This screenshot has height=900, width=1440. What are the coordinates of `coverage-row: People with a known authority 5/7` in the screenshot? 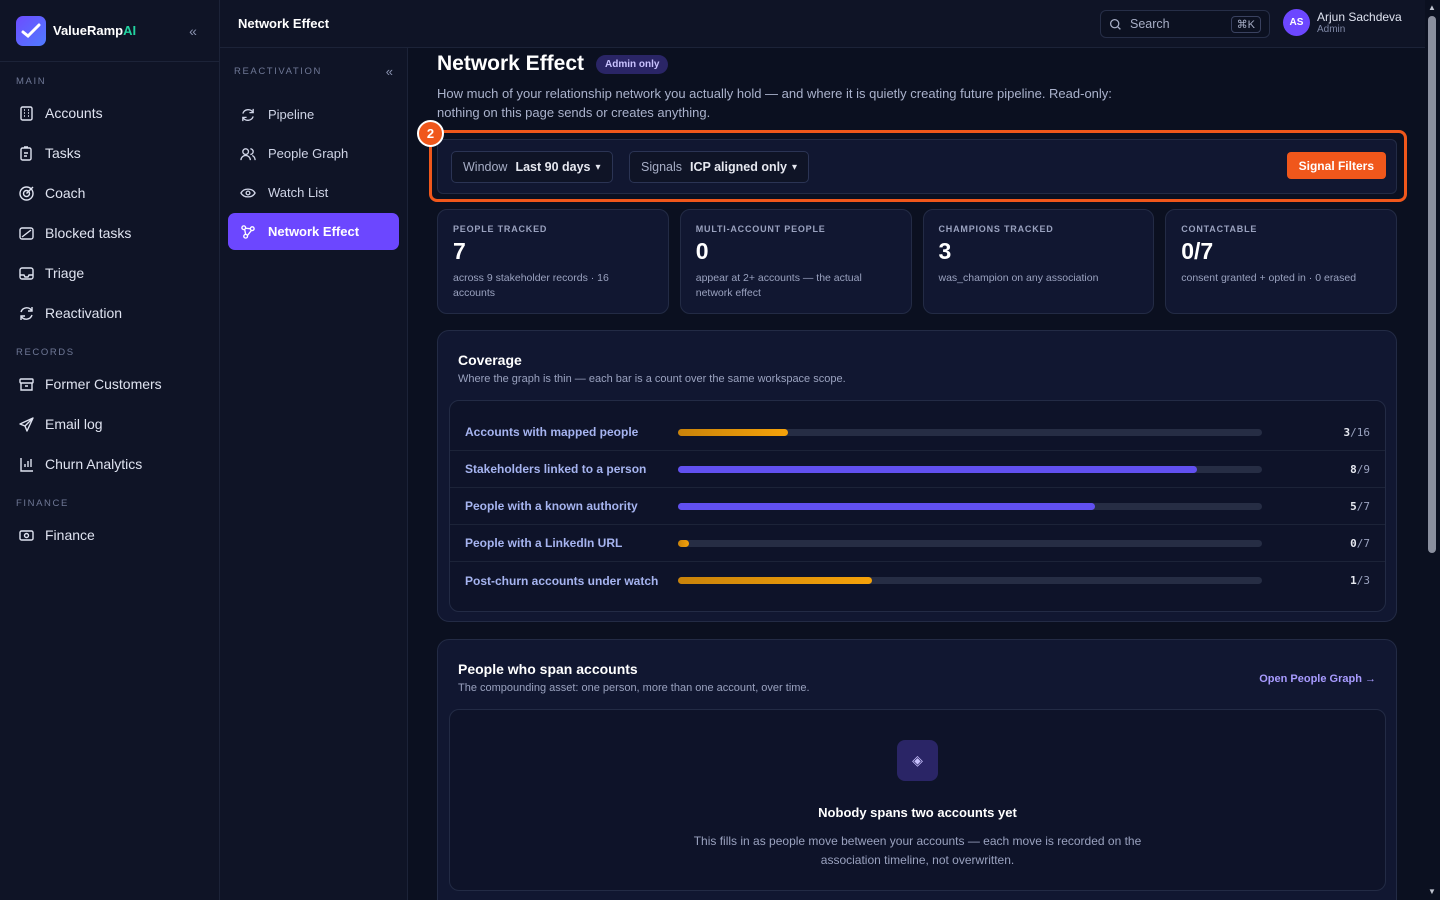 It's located at (917, 506).